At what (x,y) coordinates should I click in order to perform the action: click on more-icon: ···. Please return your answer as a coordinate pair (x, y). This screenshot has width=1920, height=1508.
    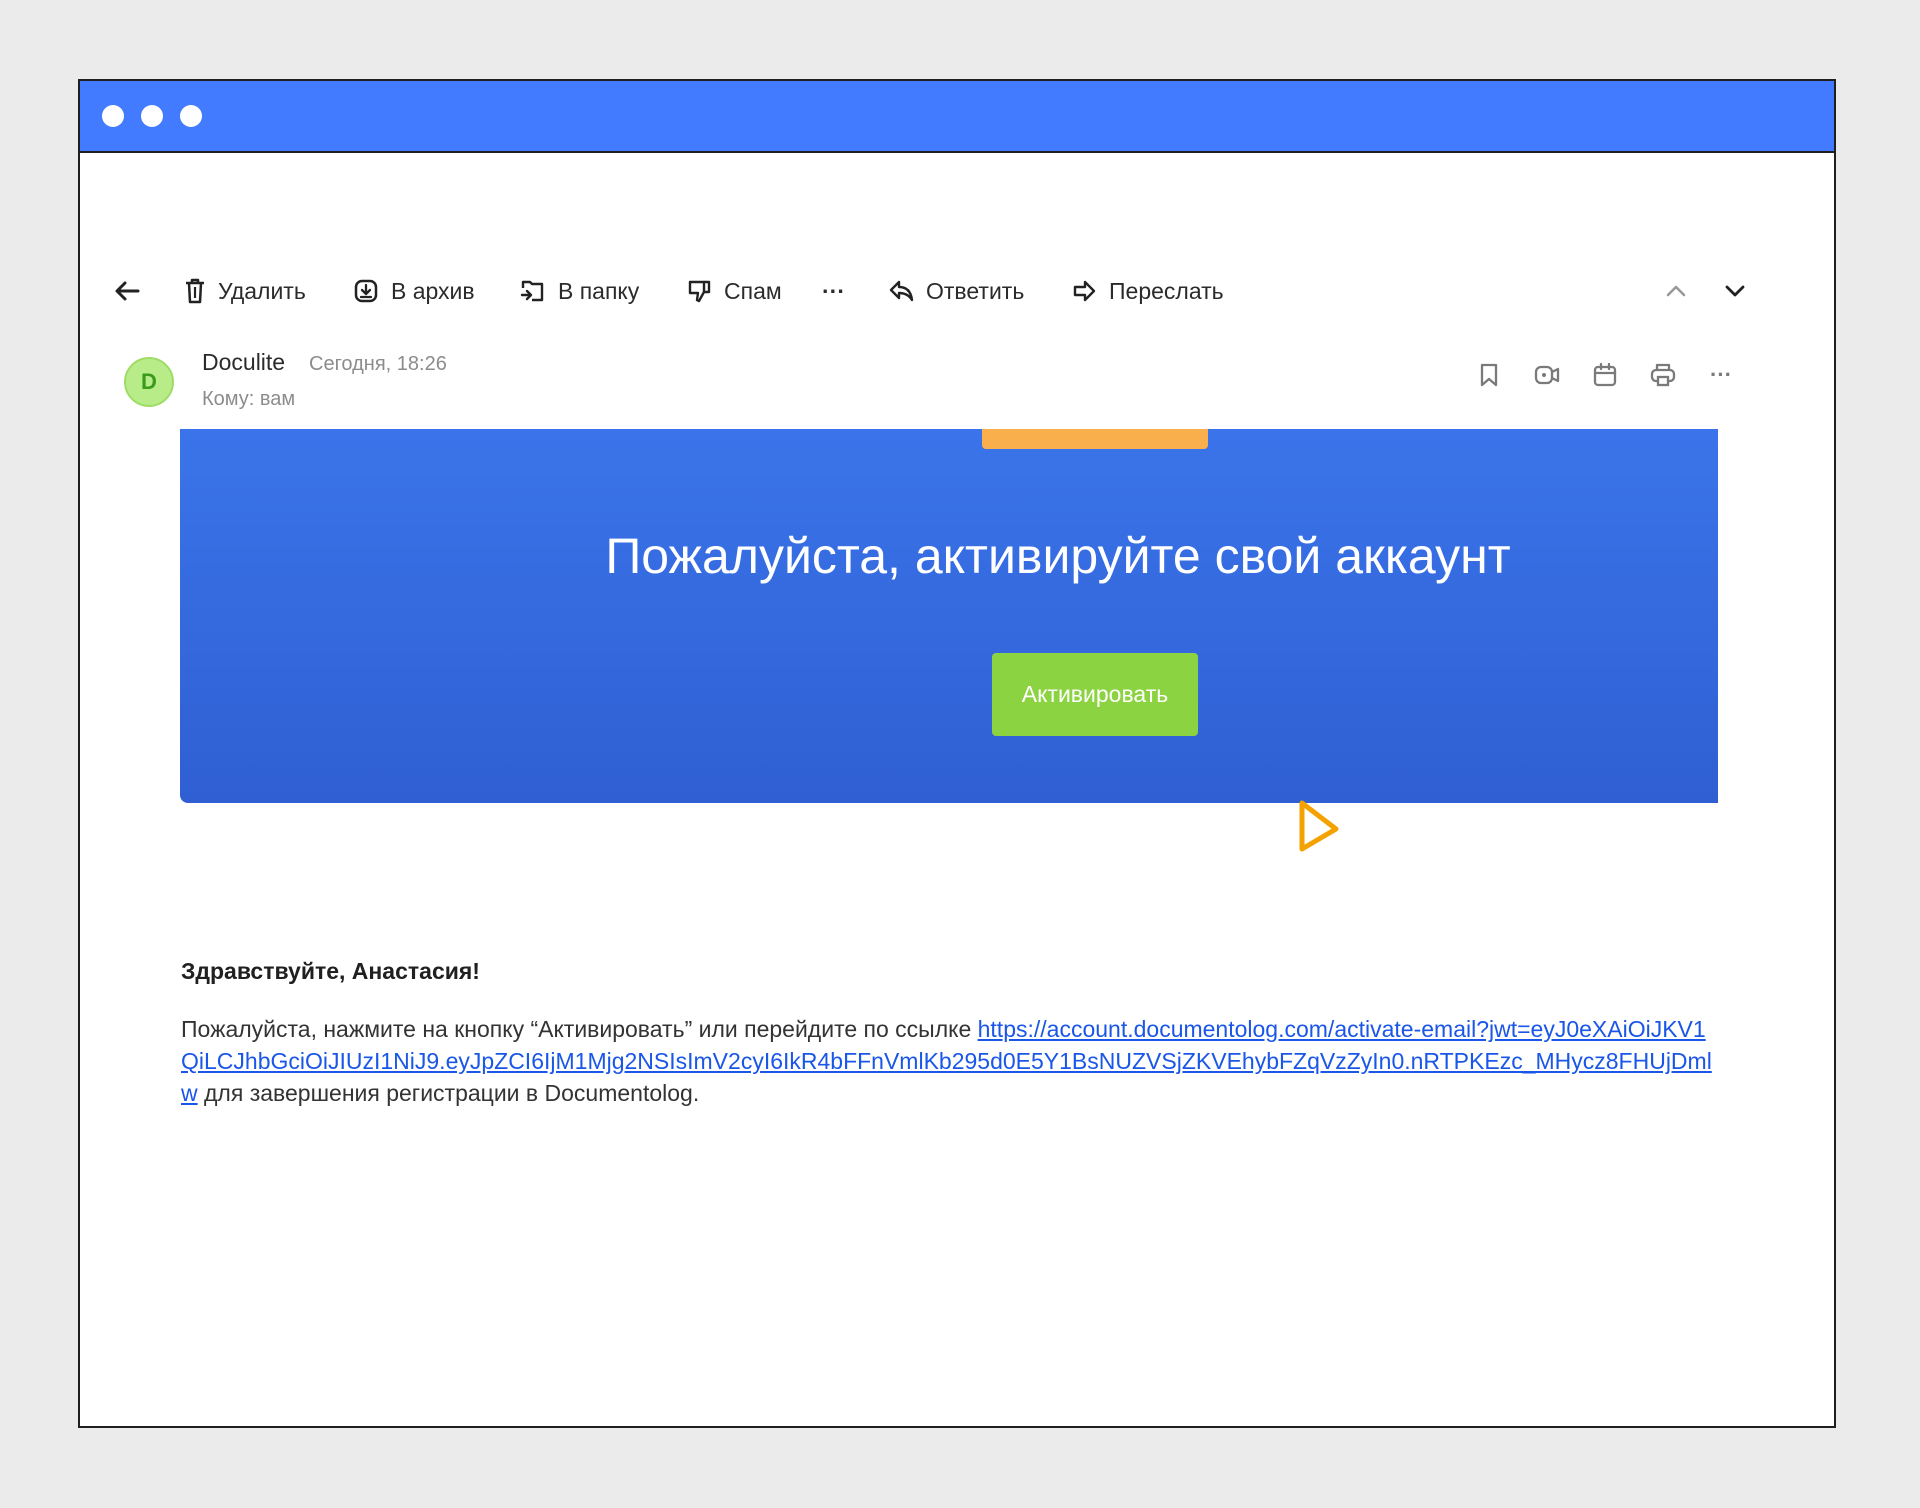
    Looking at the image, I should click on (833, 290).